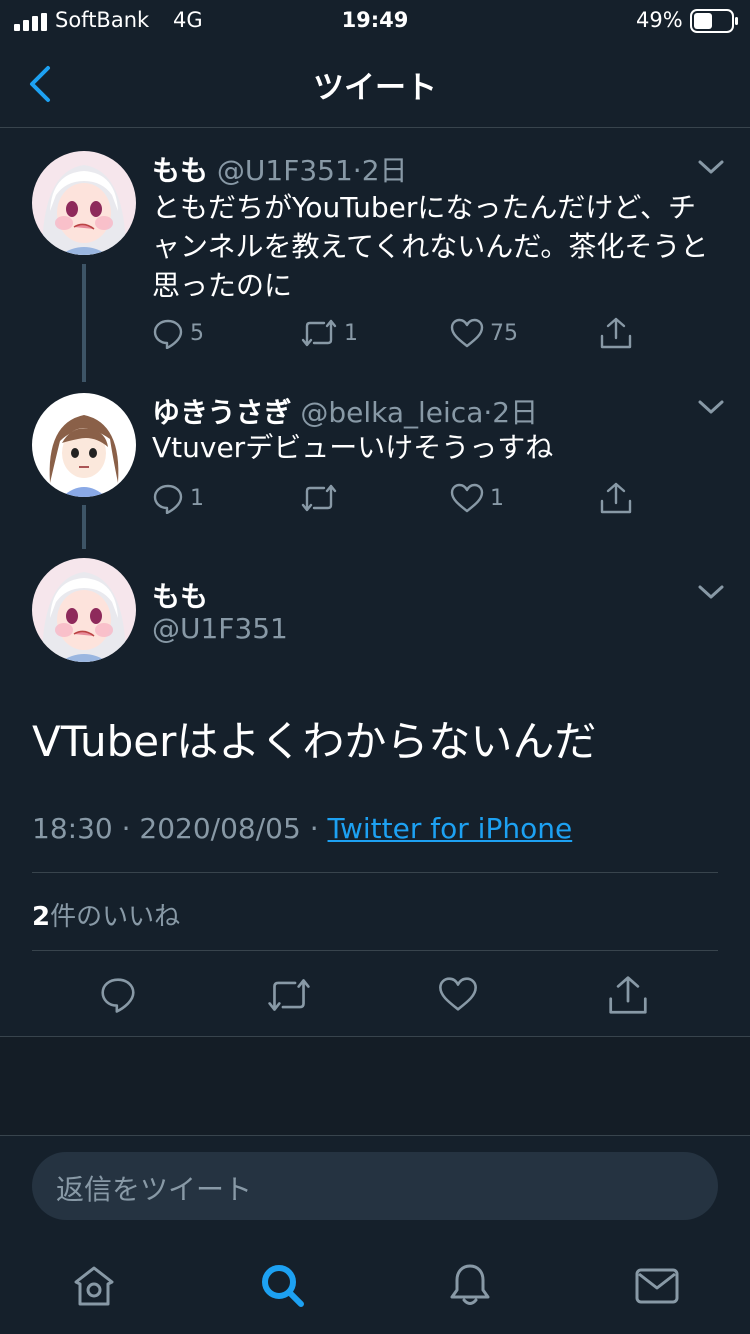  What do you see at coordinates (659, 20) in the screenshot?
I see `battery-percent: 49%` at bounding box center [659, 20].